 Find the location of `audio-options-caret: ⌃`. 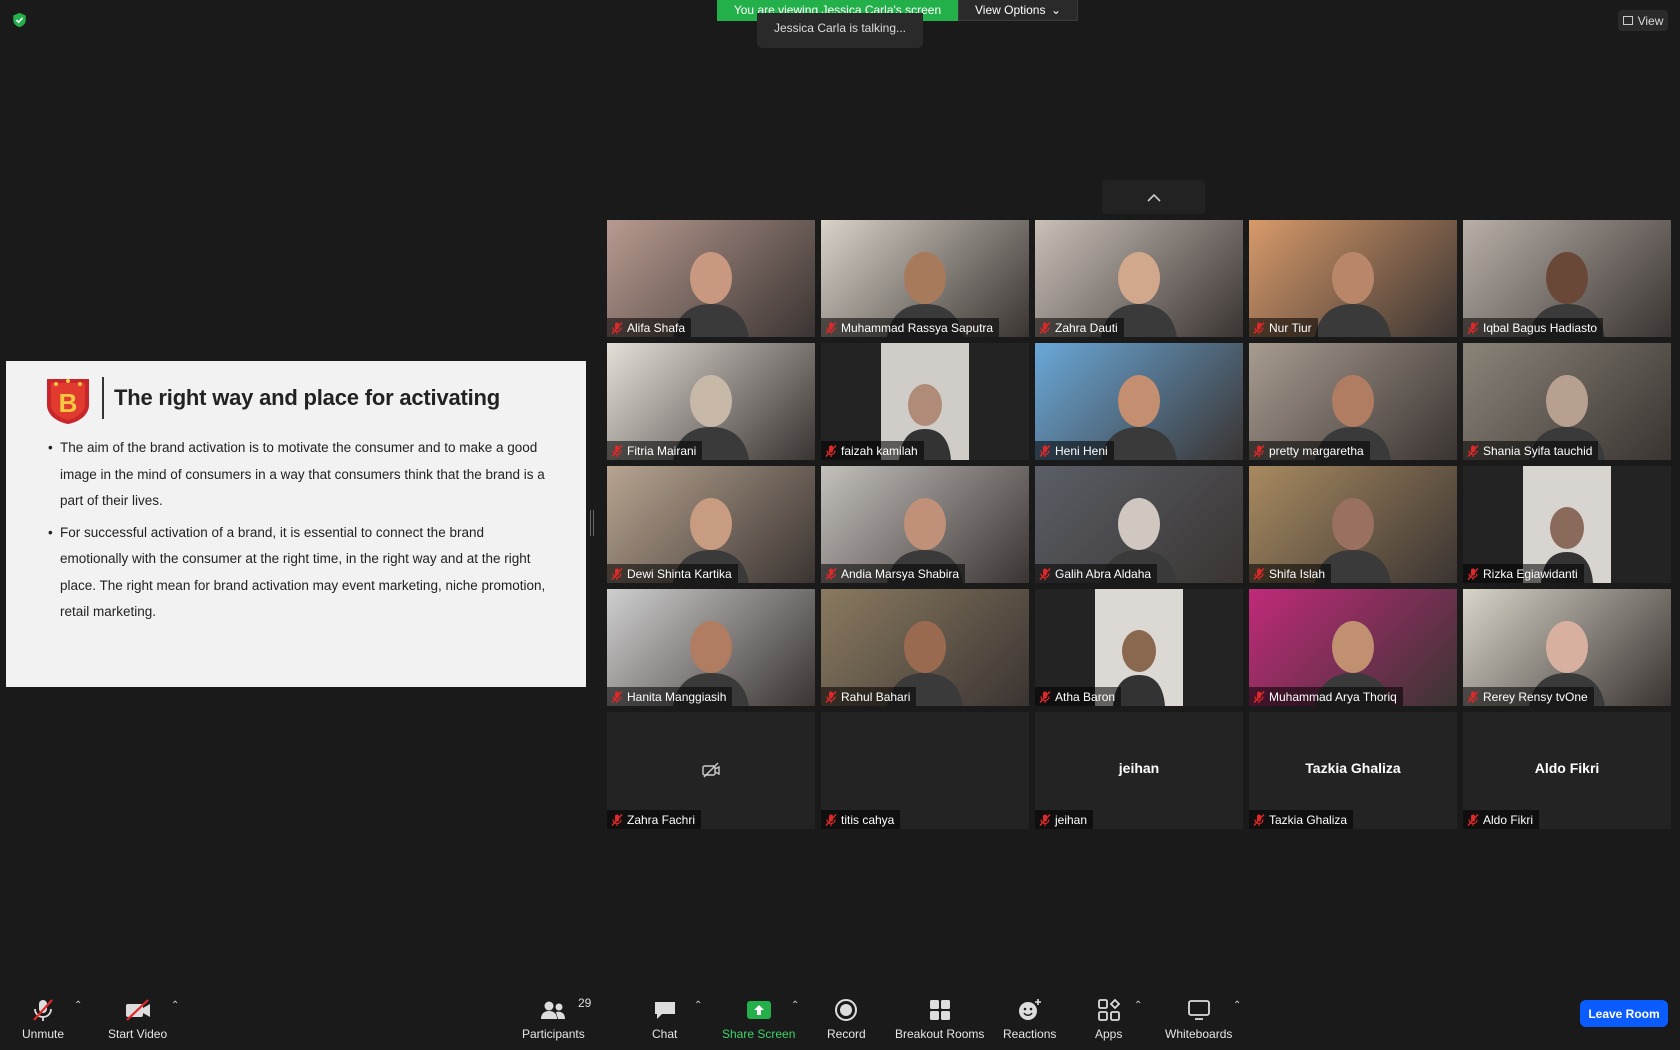

audio-options-caret: ⌃ is located at coordinates (78, 1005).